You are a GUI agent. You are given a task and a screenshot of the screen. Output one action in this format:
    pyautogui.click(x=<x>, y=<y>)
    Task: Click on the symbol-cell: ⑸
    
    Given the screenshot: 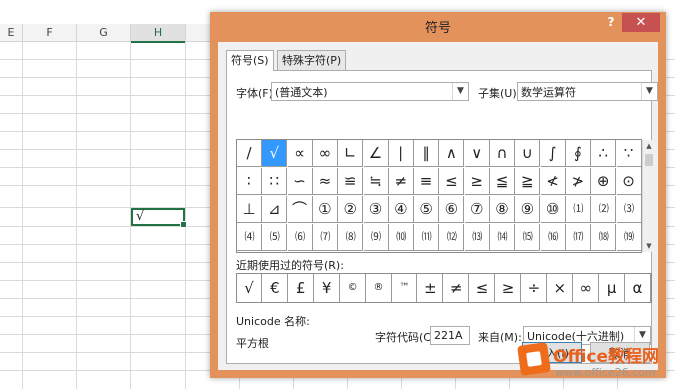 What is the action you would take?
    pyautogui.click(x=275, y=237)
    